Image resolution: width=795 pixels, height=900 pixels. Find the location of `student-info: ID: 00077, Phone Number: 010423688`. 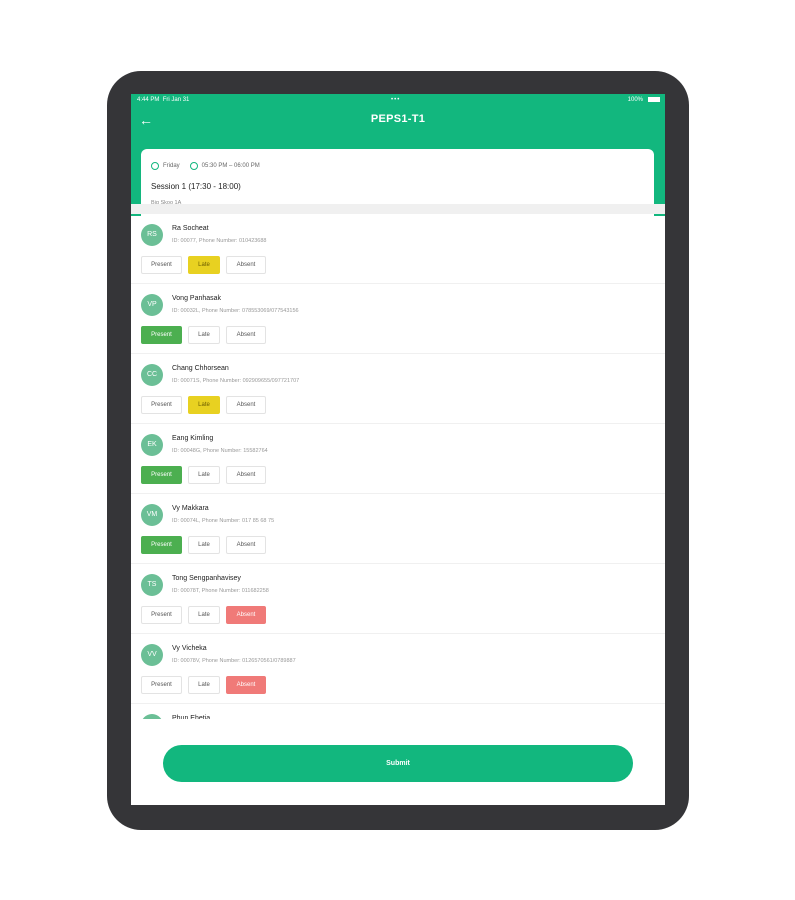

student-info: ID: 00077, Phone Number: 010423688 is located at coordinates (219, 241).